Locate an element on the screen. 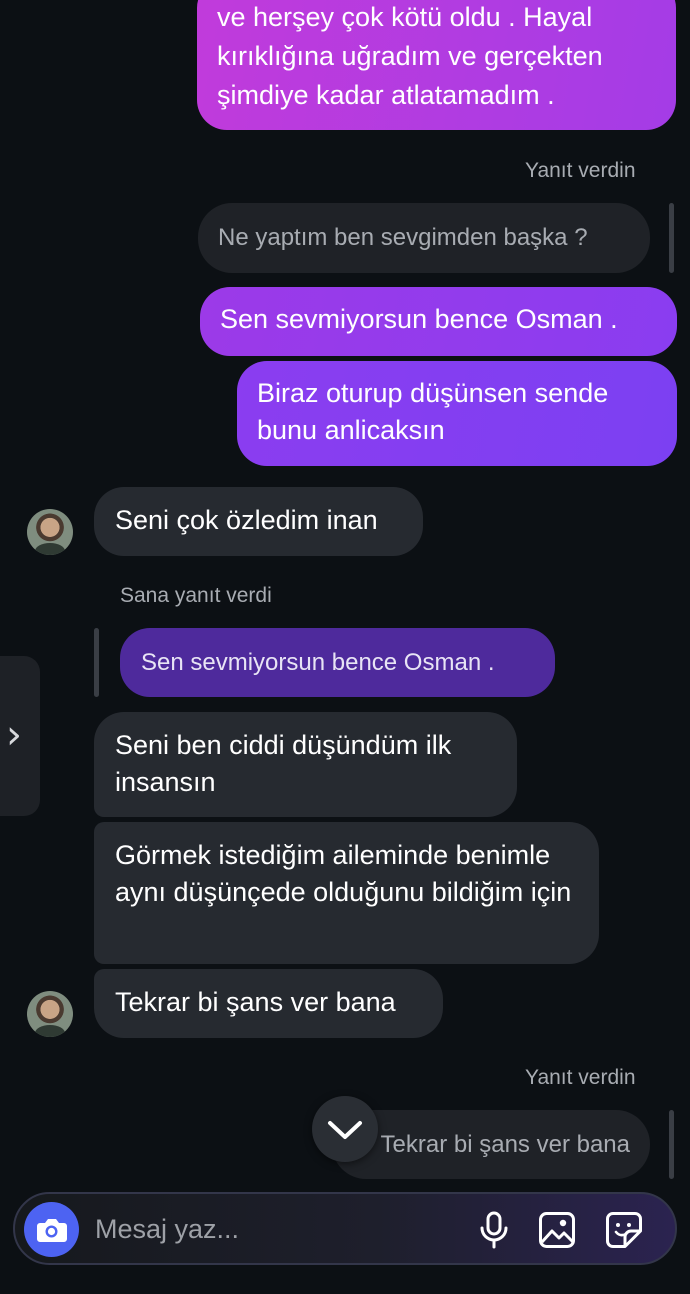 This screenshot has height=1294, width=690. chevron-down-icon is located at coordinates (345, 1130).